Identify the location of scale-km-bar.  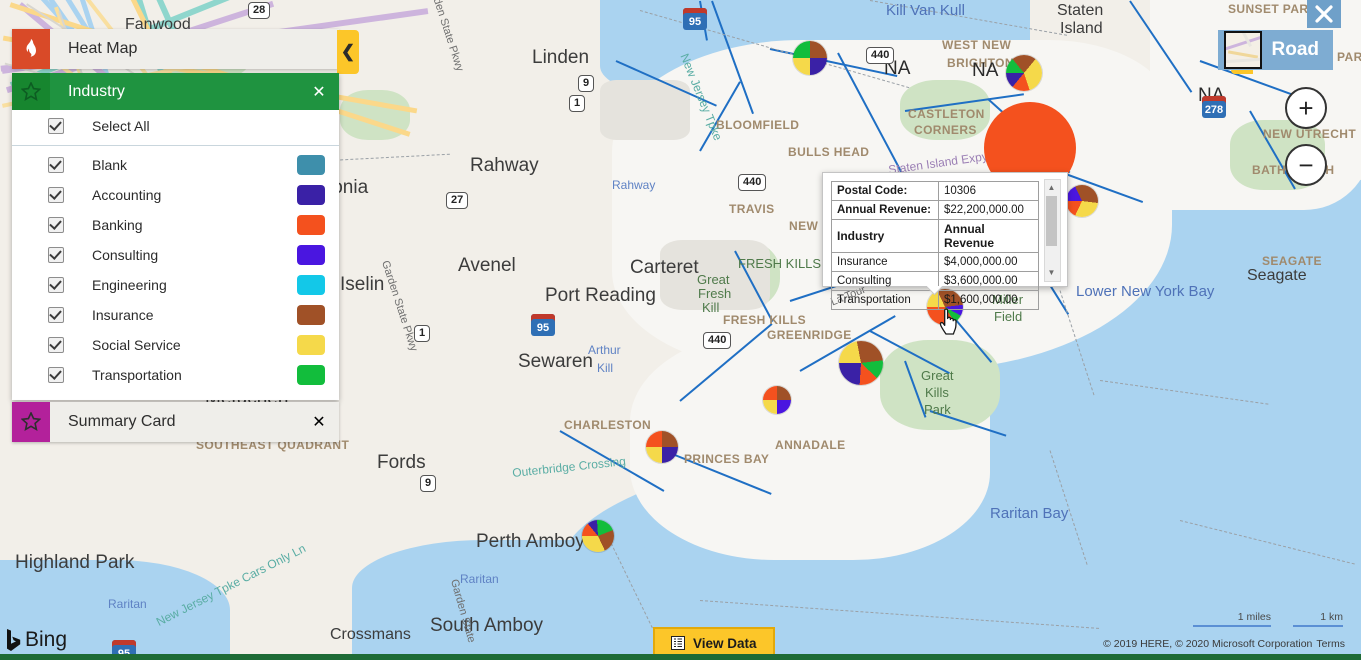
(1318, 626).